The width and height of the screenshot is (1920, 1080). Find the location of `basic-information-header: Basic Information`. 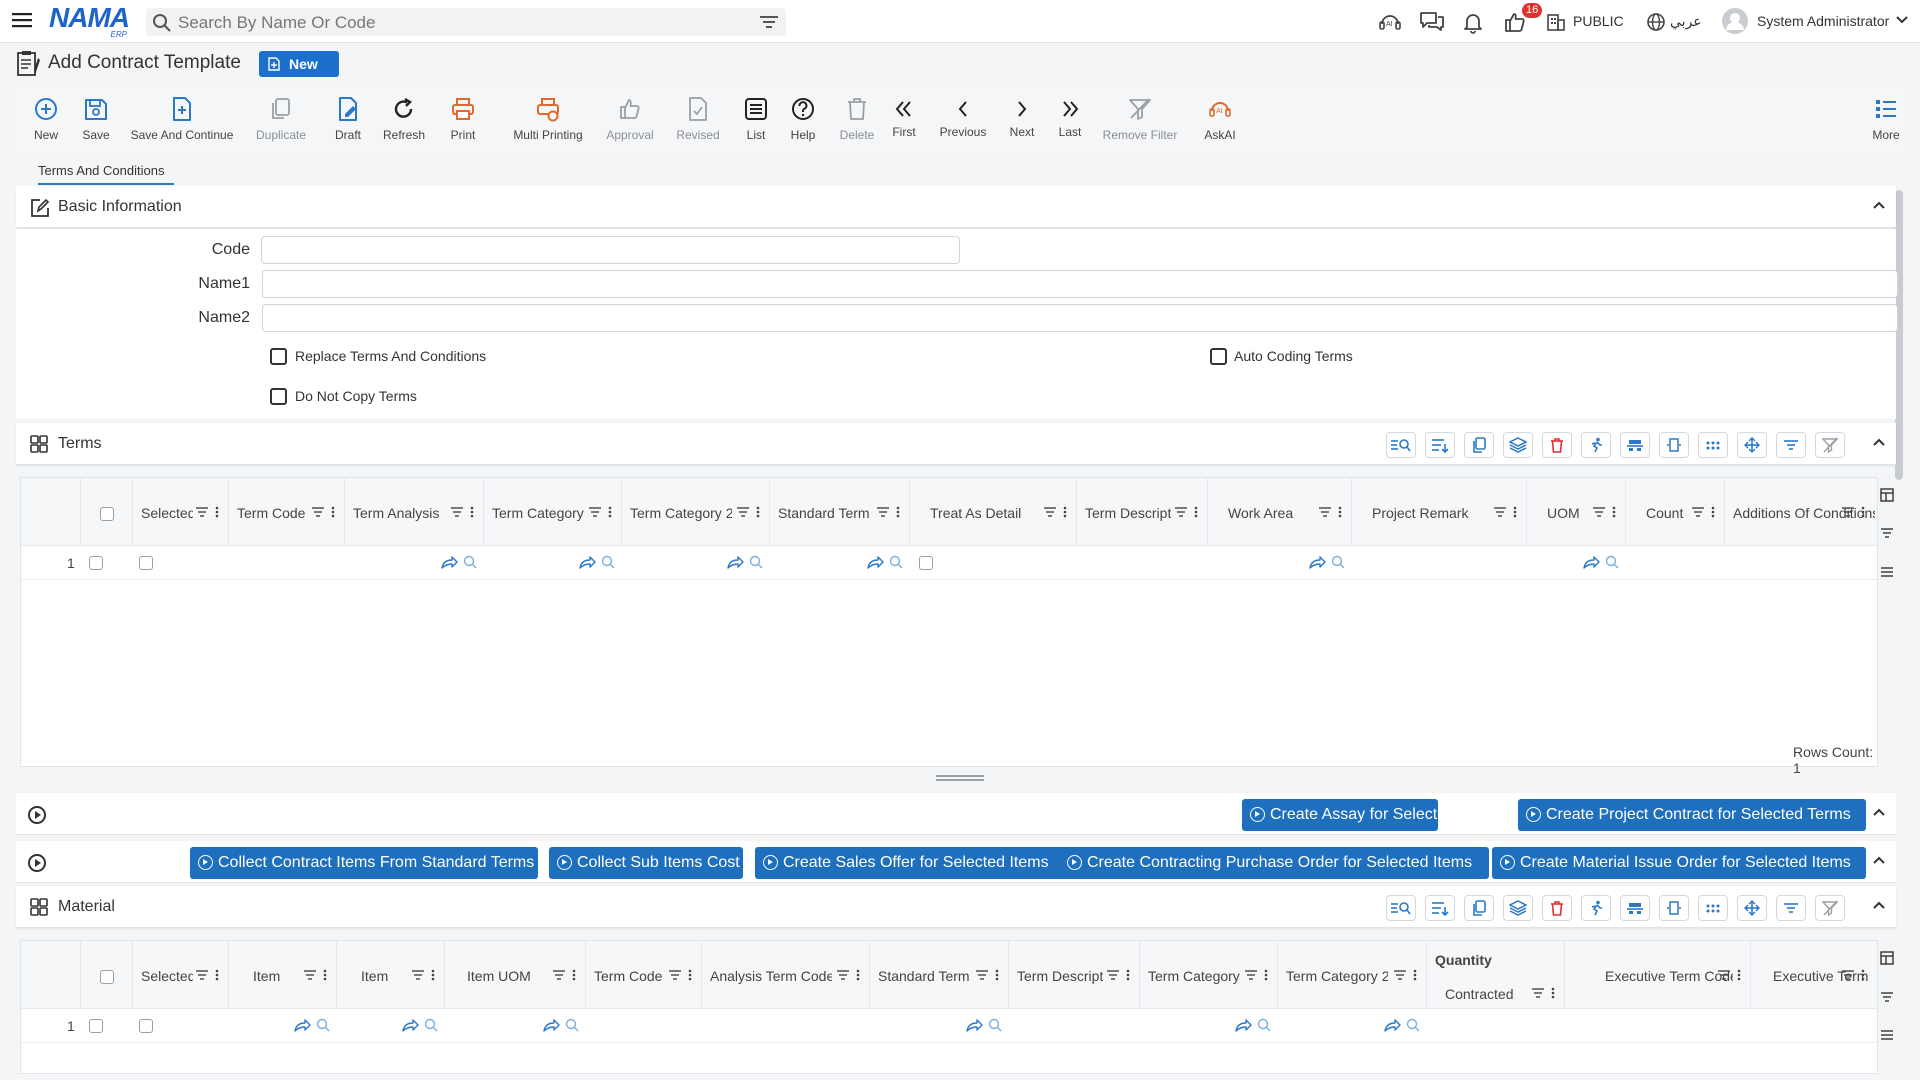

basic-information-header: Basic Information is located at coordinates (956, 207).